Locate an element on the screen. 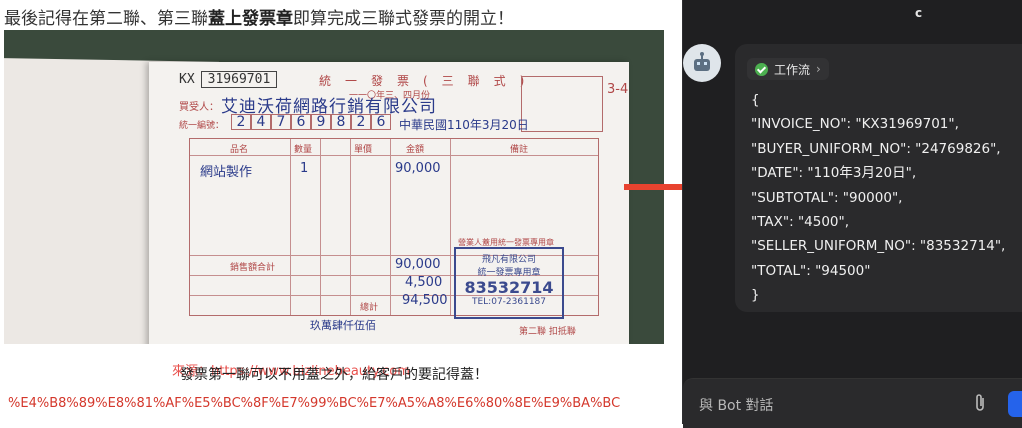 The image size is (1022, 428). stamp-line-1: 統一發票專用章 is located at coordinates (509, 273).